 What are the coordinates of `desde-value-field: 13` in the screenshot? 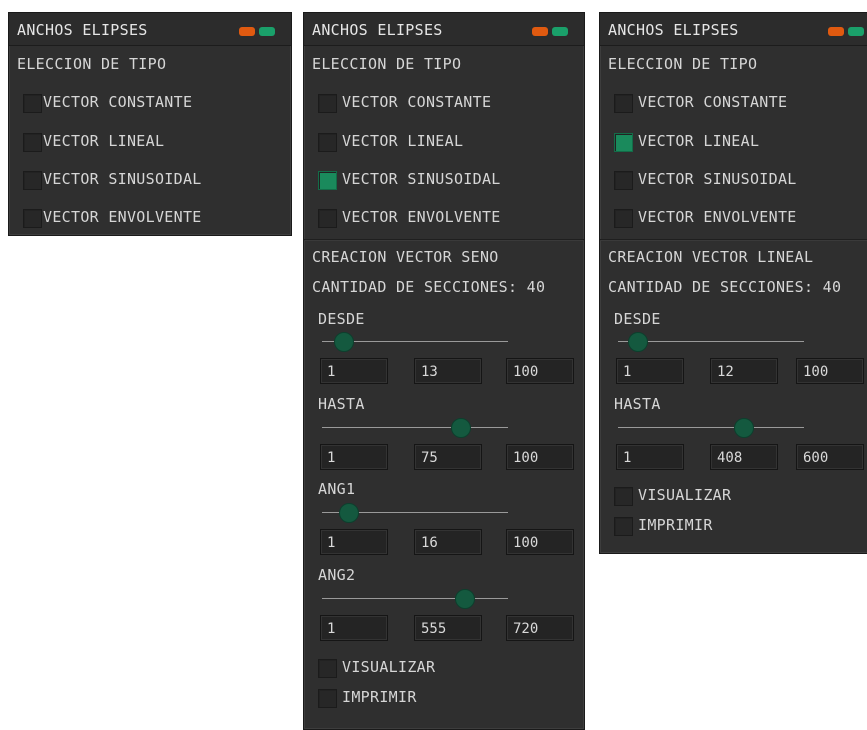 It's located at (448, 371).